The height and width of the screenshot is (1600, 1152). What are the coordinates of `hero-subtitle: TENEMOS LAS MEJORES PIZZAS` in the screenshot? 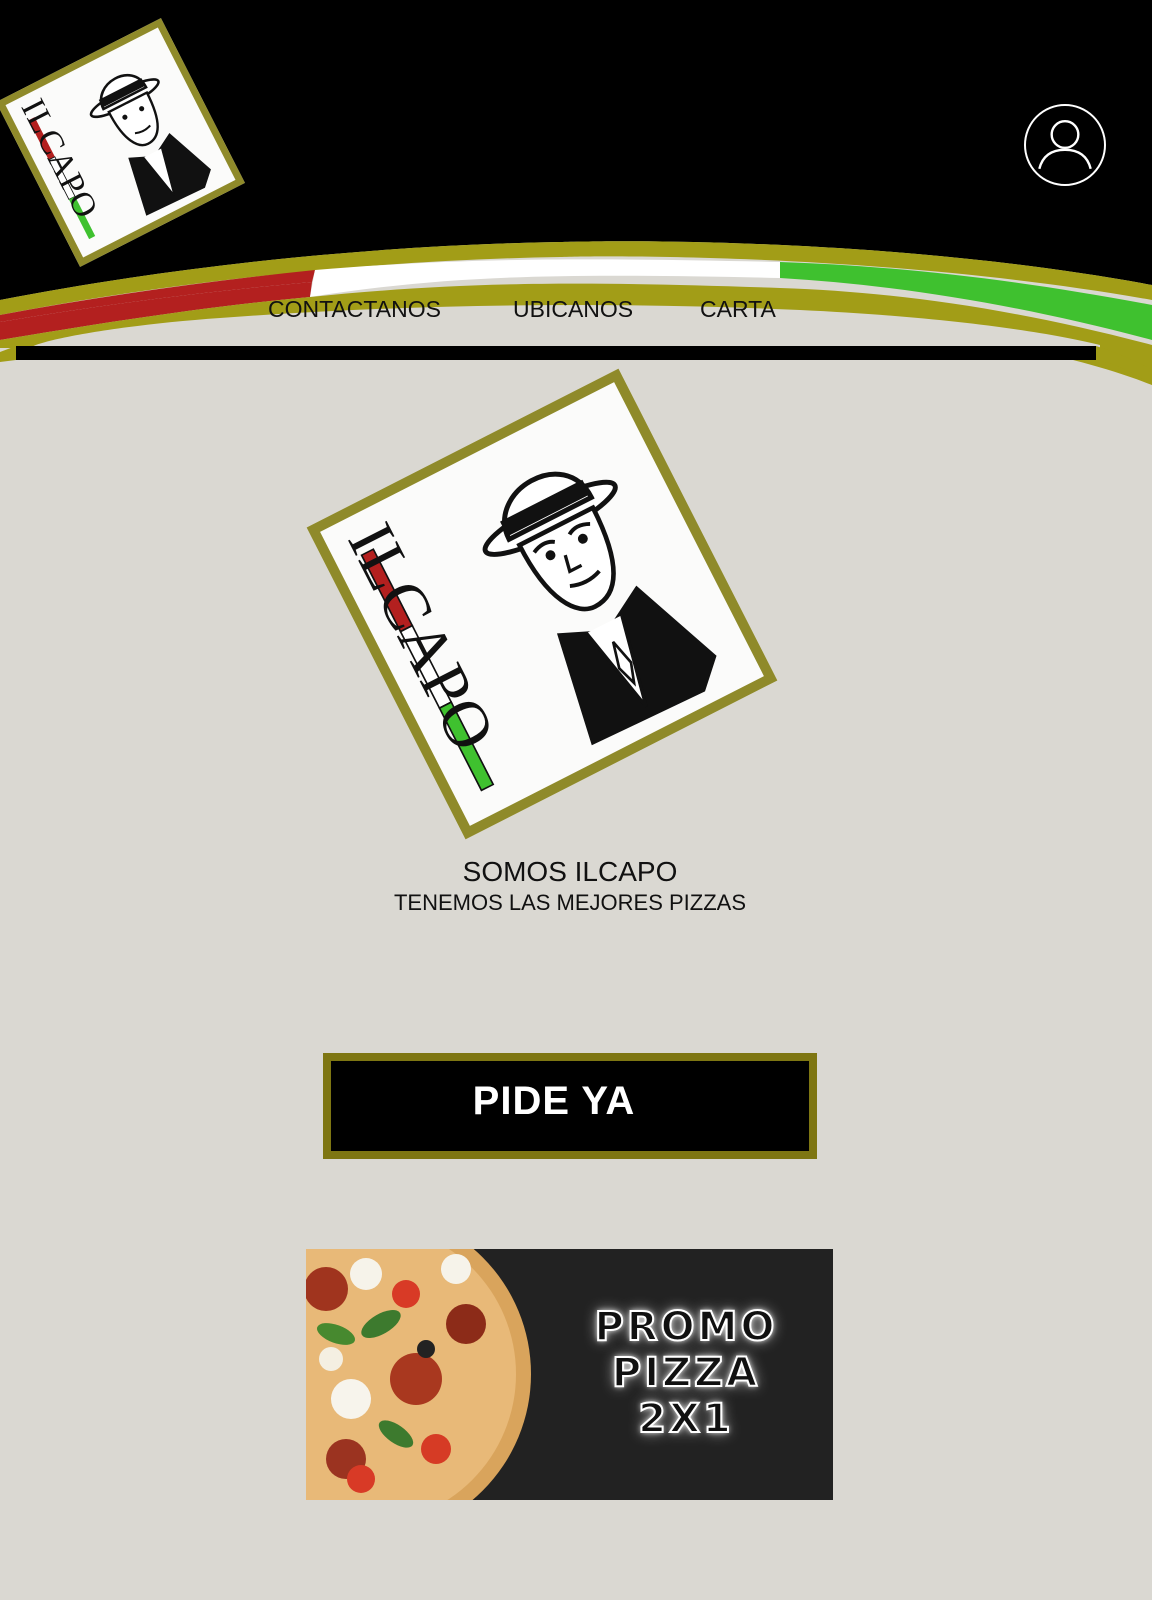 It's located at (570, 902).